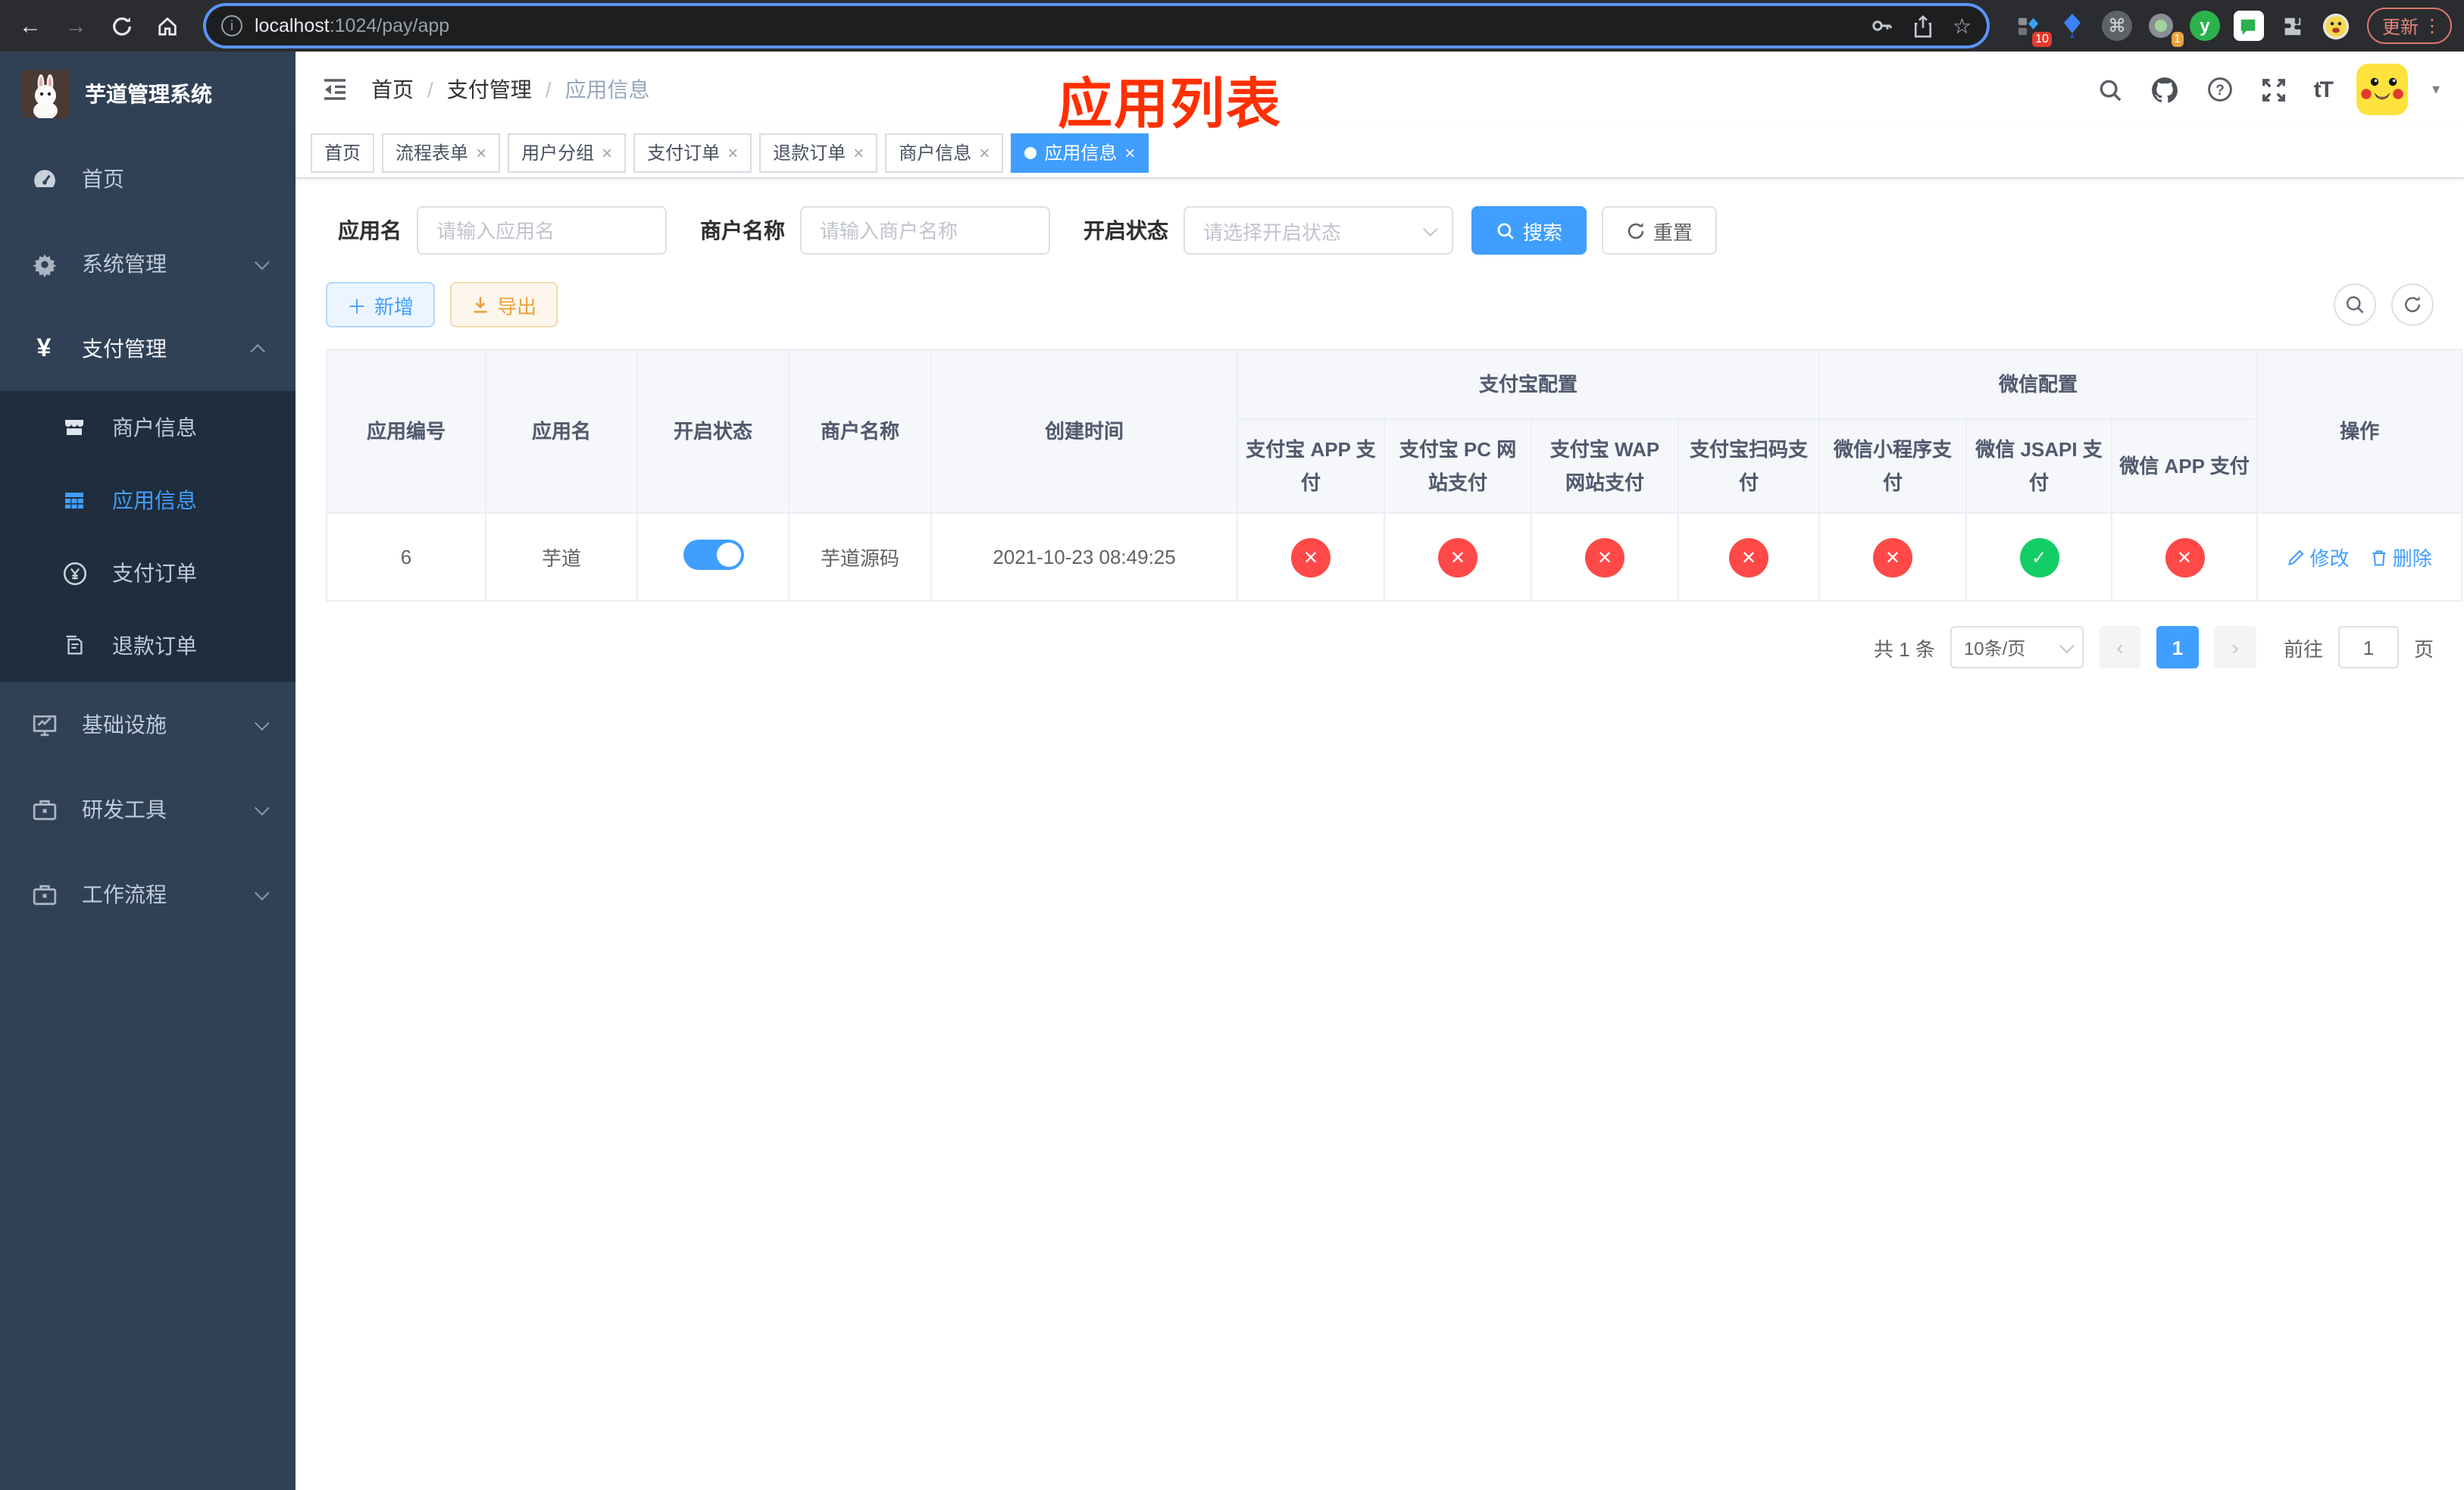 The image size is (2464, 1490). Describe the element at coordinates (2119, 647) in the screenshot. I see `prev-page-button: ‹` at that location.